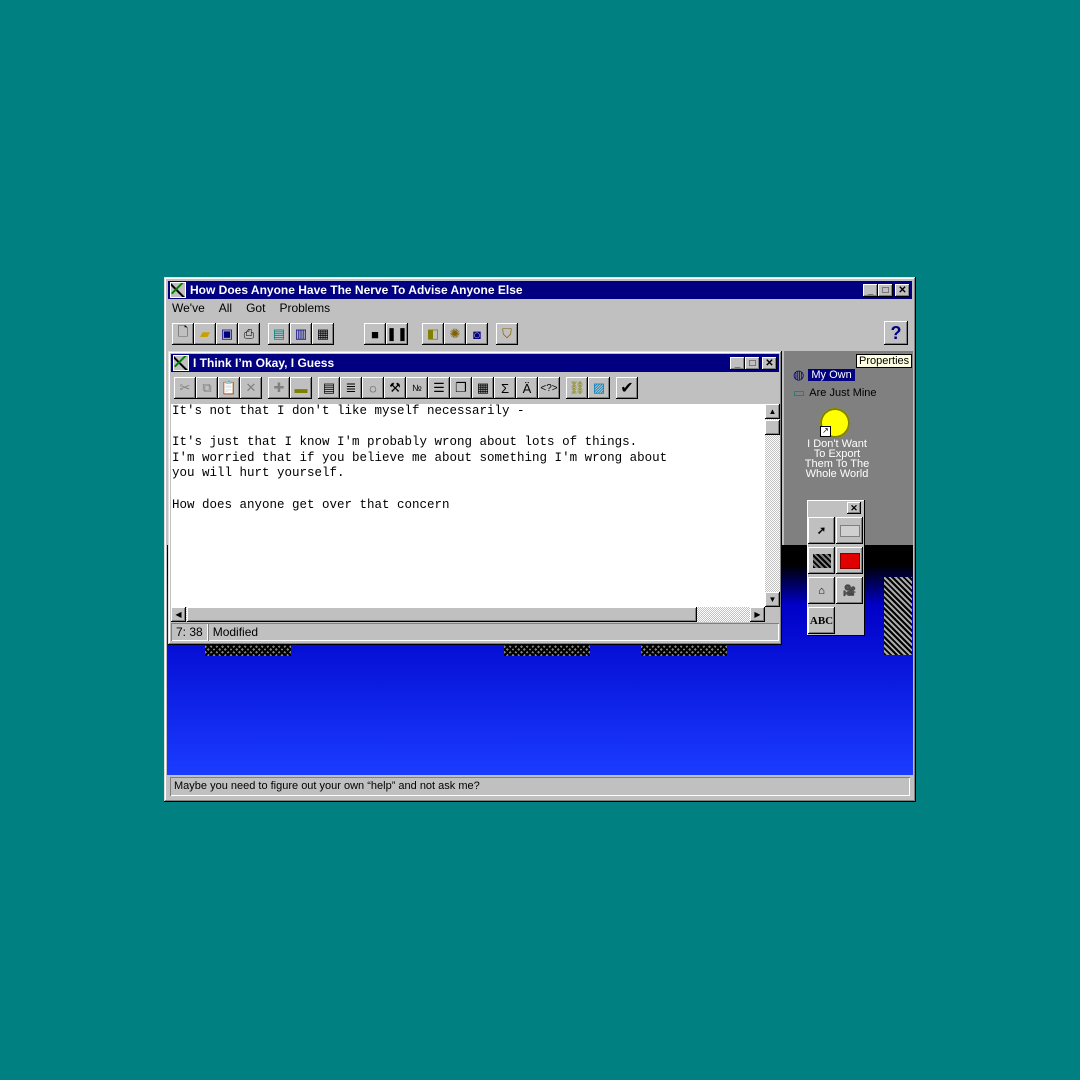 The width and height of the screenshot is (1080, 1080). I want to click on cut-icon: ✂, so click(185, 388).